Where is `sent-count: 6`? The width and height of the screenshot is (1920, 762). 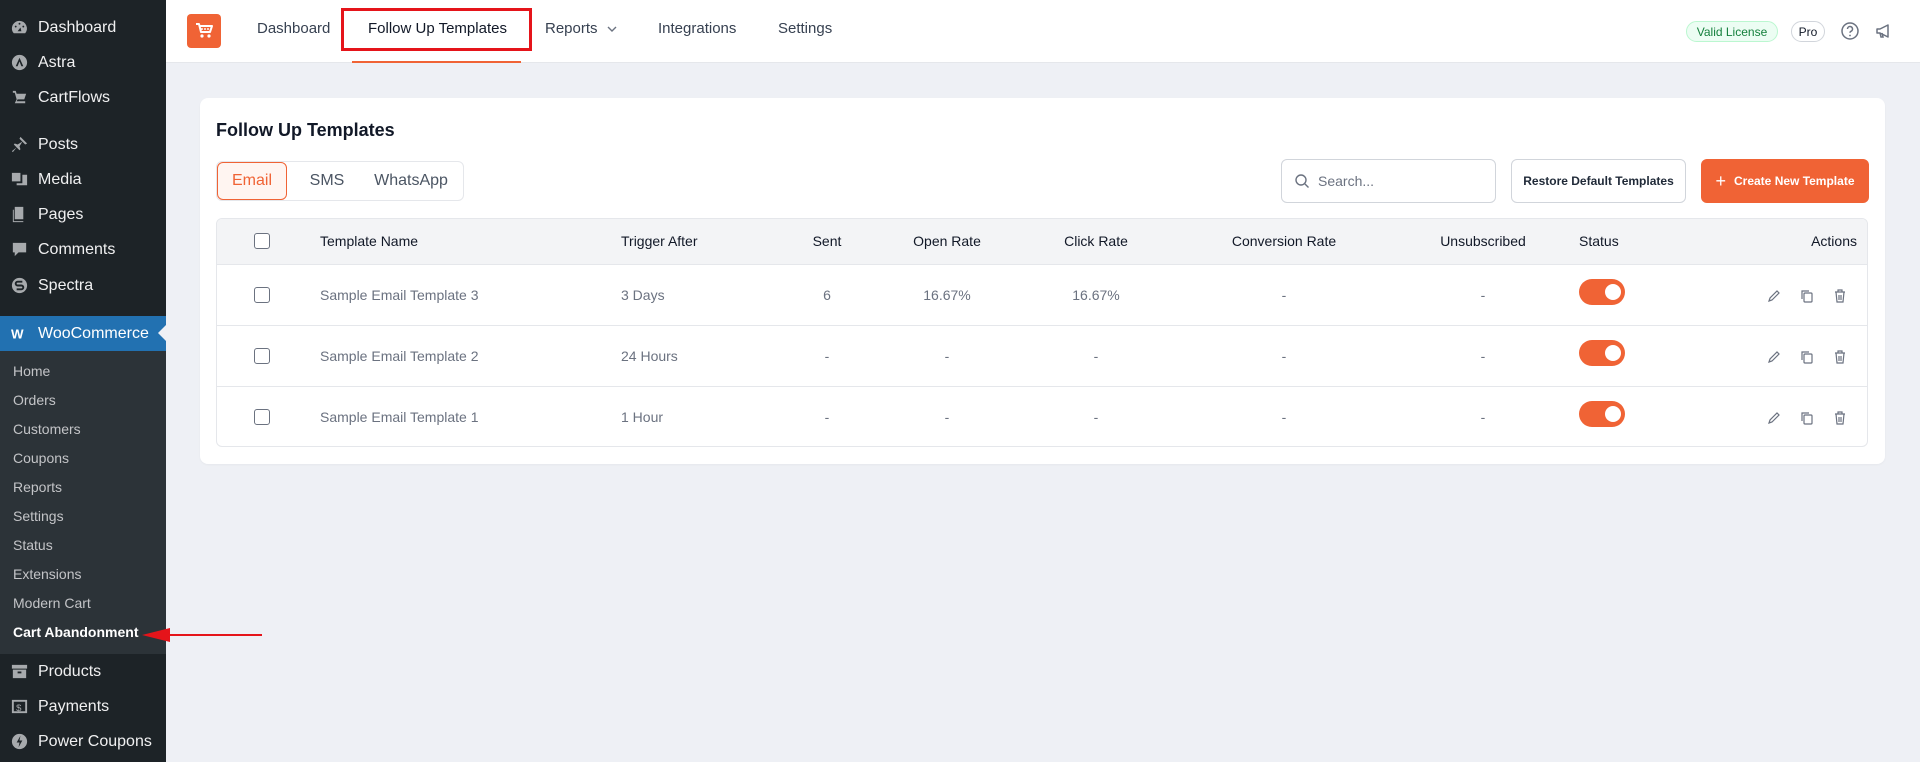
sent-count: 6 is located at coordinates (827, 295).